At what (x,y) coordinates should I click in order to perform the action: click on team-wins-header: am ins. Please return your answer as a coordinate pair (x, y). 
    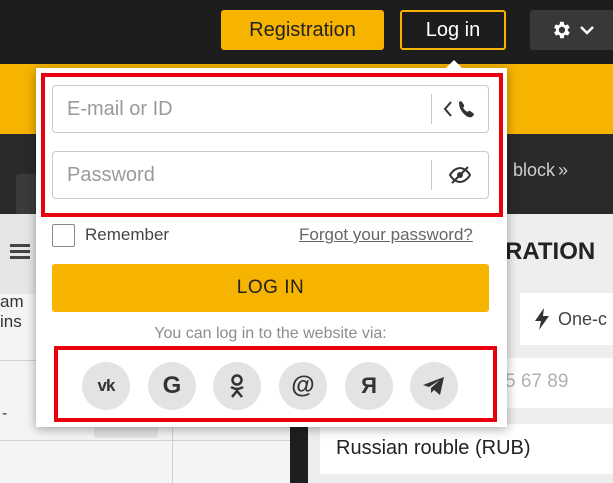
    Looking at the image, I should click on (12, 312).